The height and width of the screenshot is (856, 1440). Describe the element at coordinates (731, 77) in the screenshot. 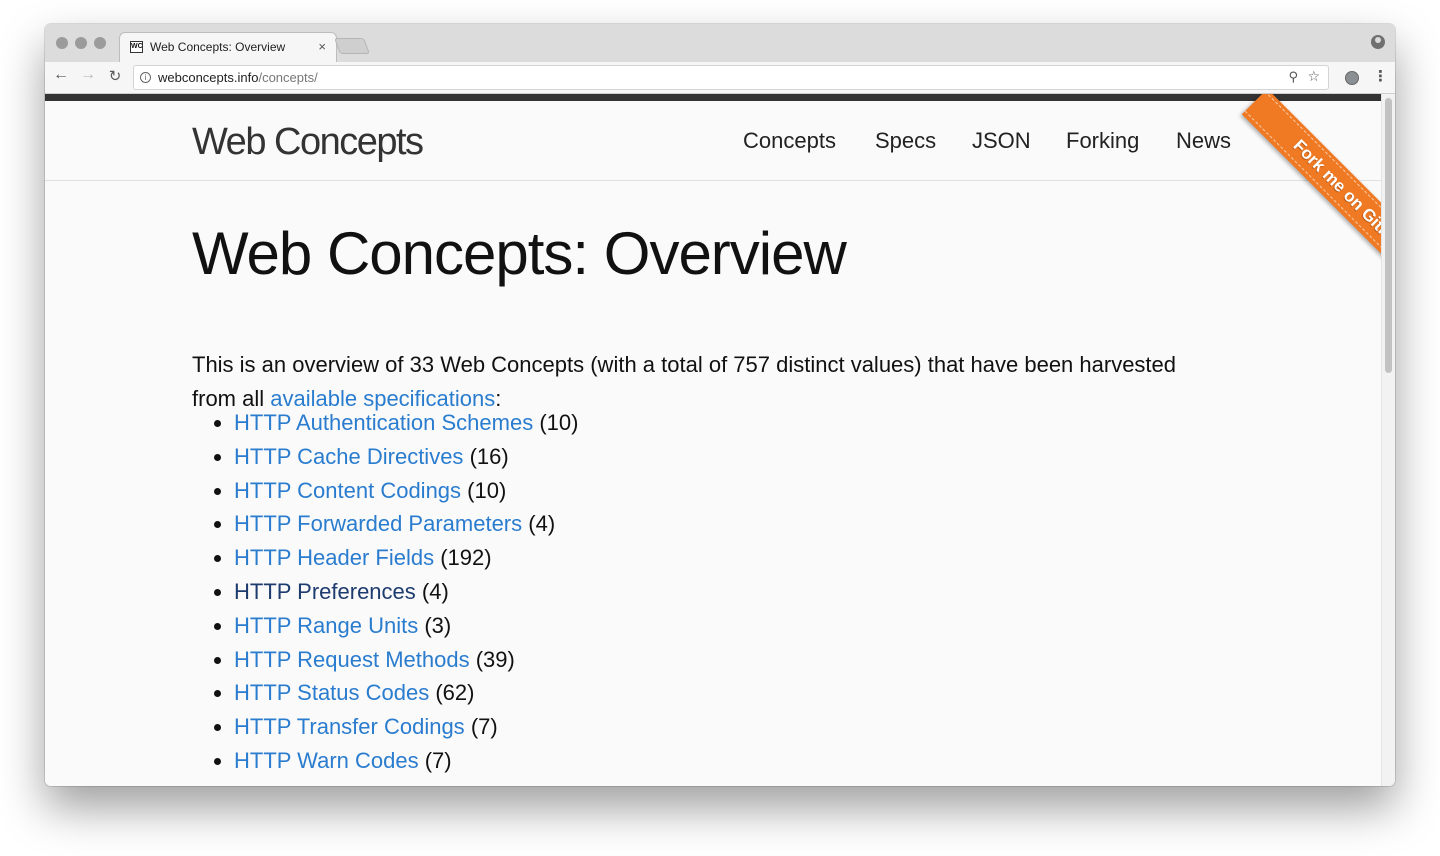

I see `address-bar: i webconcepts.info/concepts/ ⚲ ☆` at that location.